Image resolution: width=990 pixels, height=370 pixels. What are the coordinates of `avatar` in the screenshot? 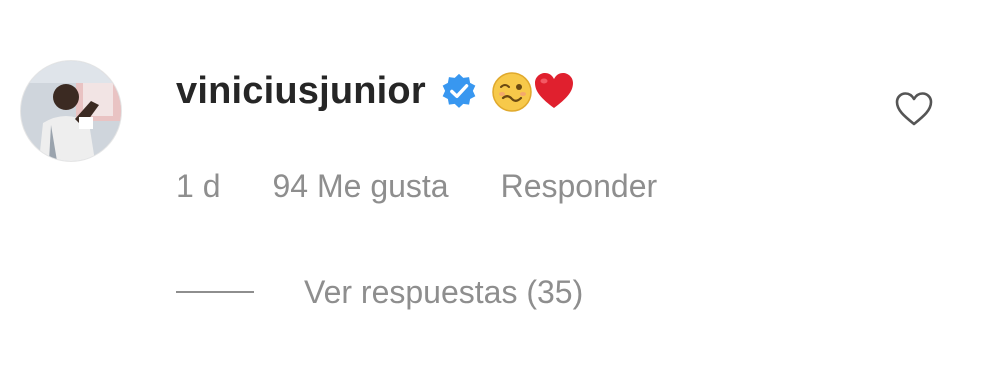 It's located at (71, 111).